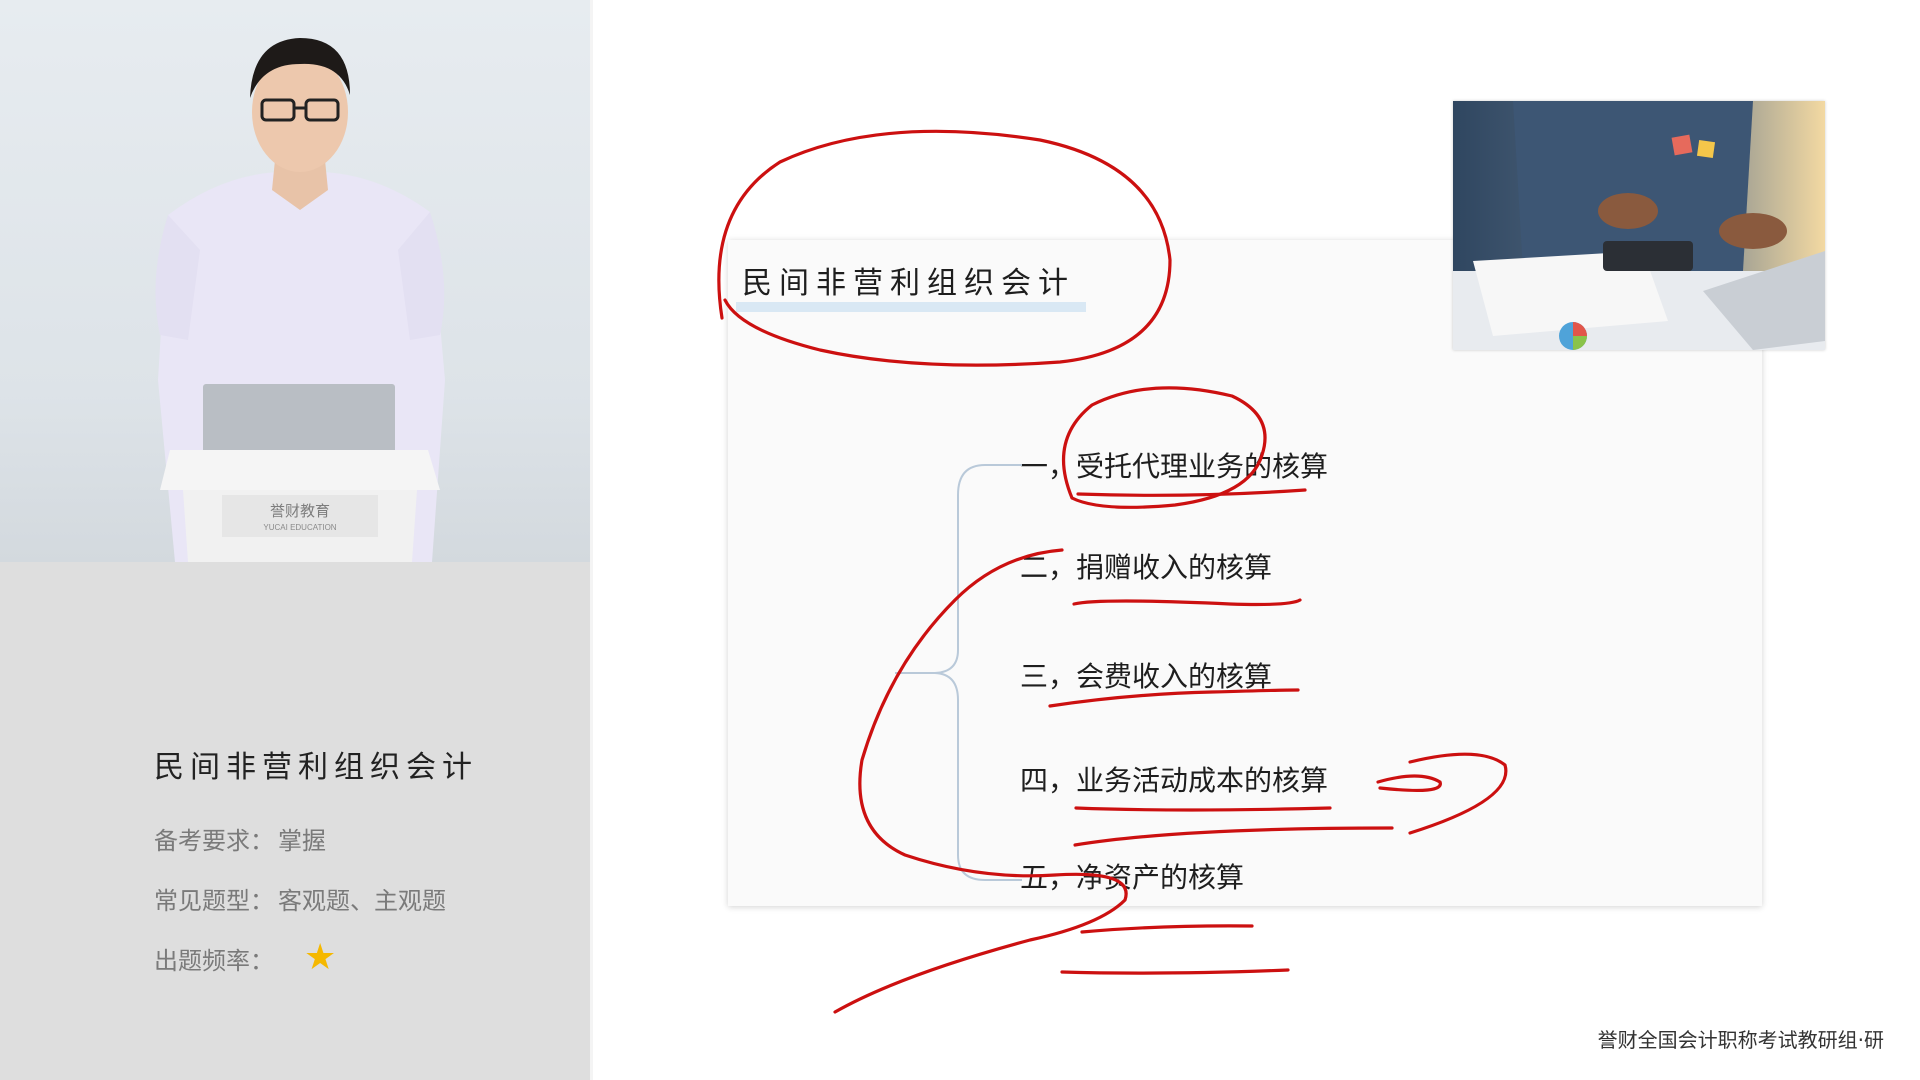 The width and height of the screenshot is (1920, 1080). Describe the element at coordinates (1174, 698) in the screenshot. I see `topic3-underline-mark` at that location.